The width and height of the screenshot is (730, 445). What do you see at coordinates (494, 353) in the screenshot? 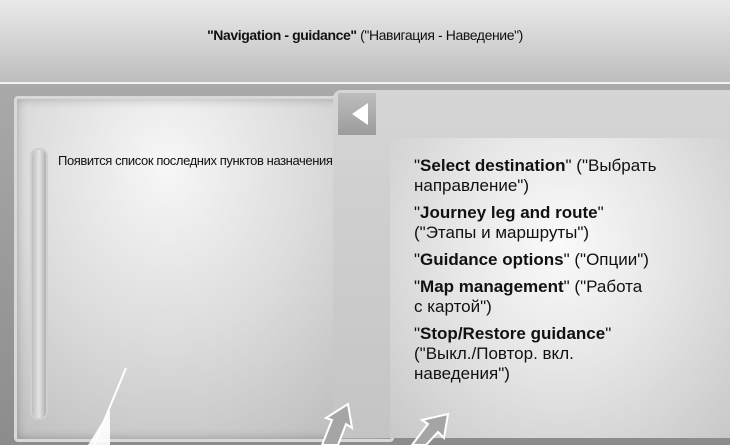
I see `menu-item-translation: ("Выкл./Повтор. вкл.` at bounding box center [494, 353].